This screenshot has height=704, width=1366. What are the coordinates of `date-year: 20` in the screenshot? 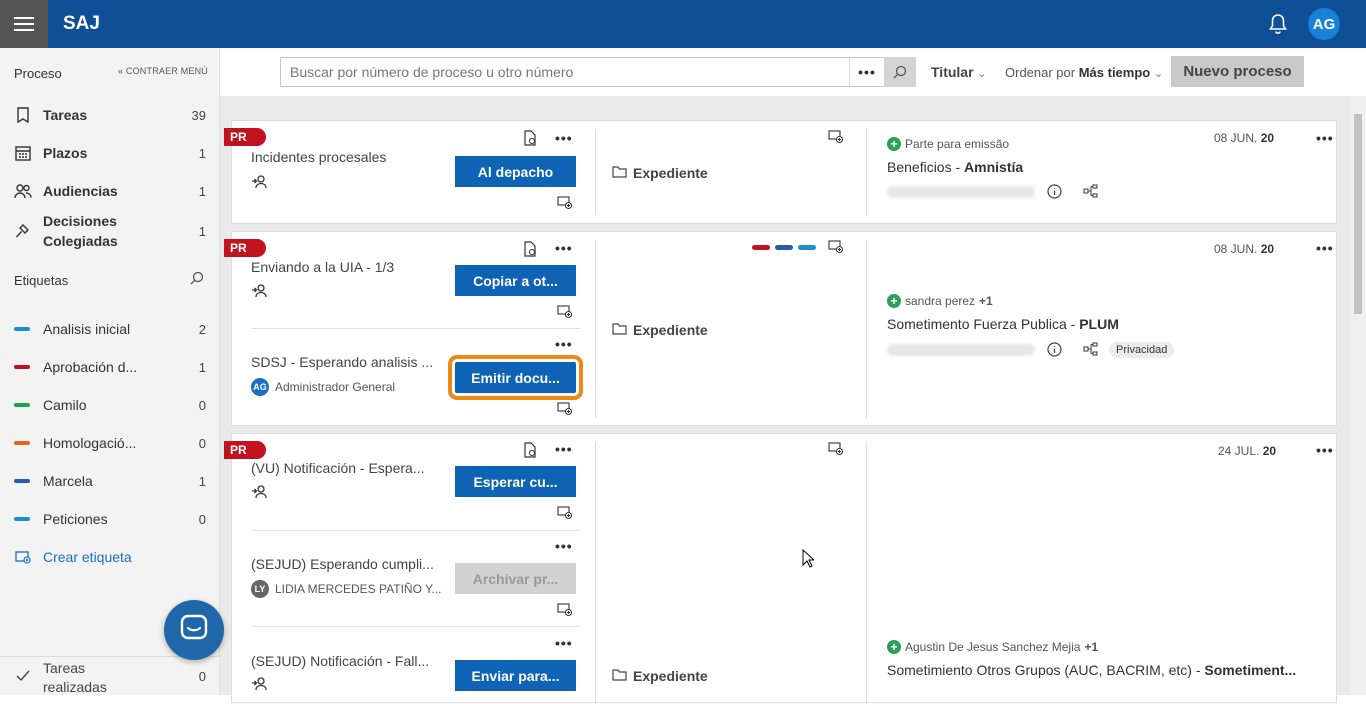 It's located at (1267, 249).